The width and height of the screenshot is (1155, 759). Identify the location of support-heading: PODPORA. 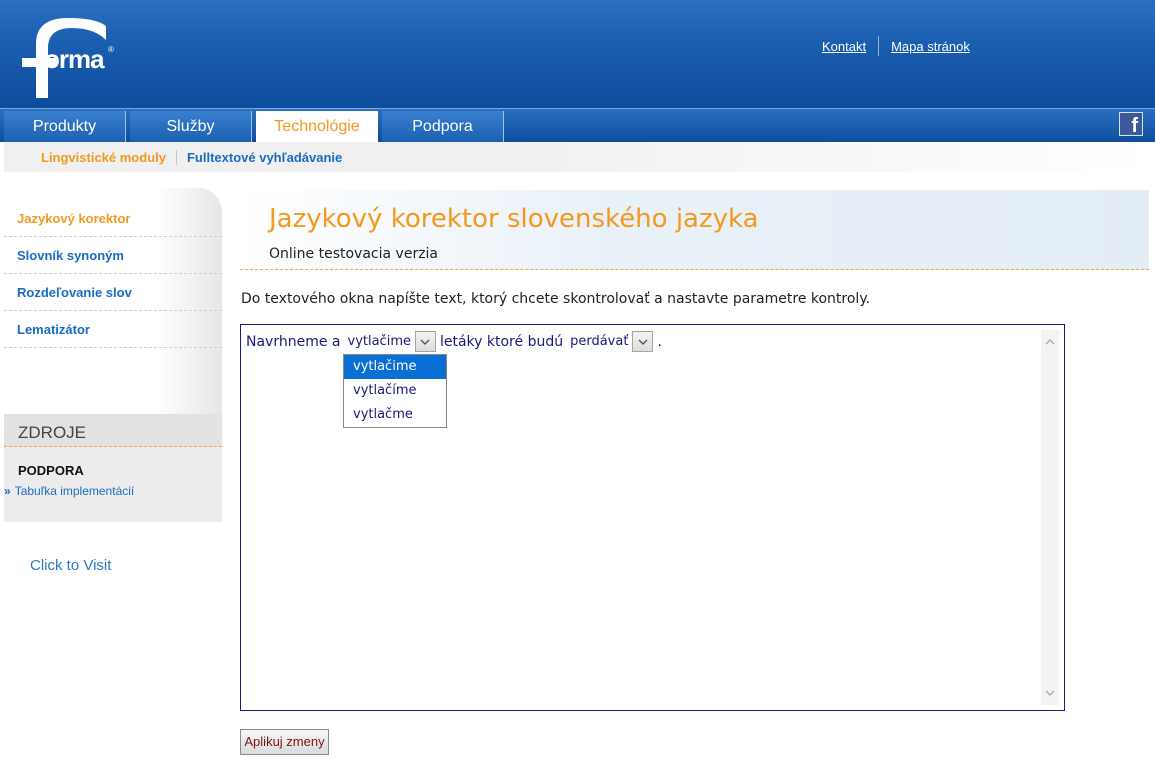
(51, 470).